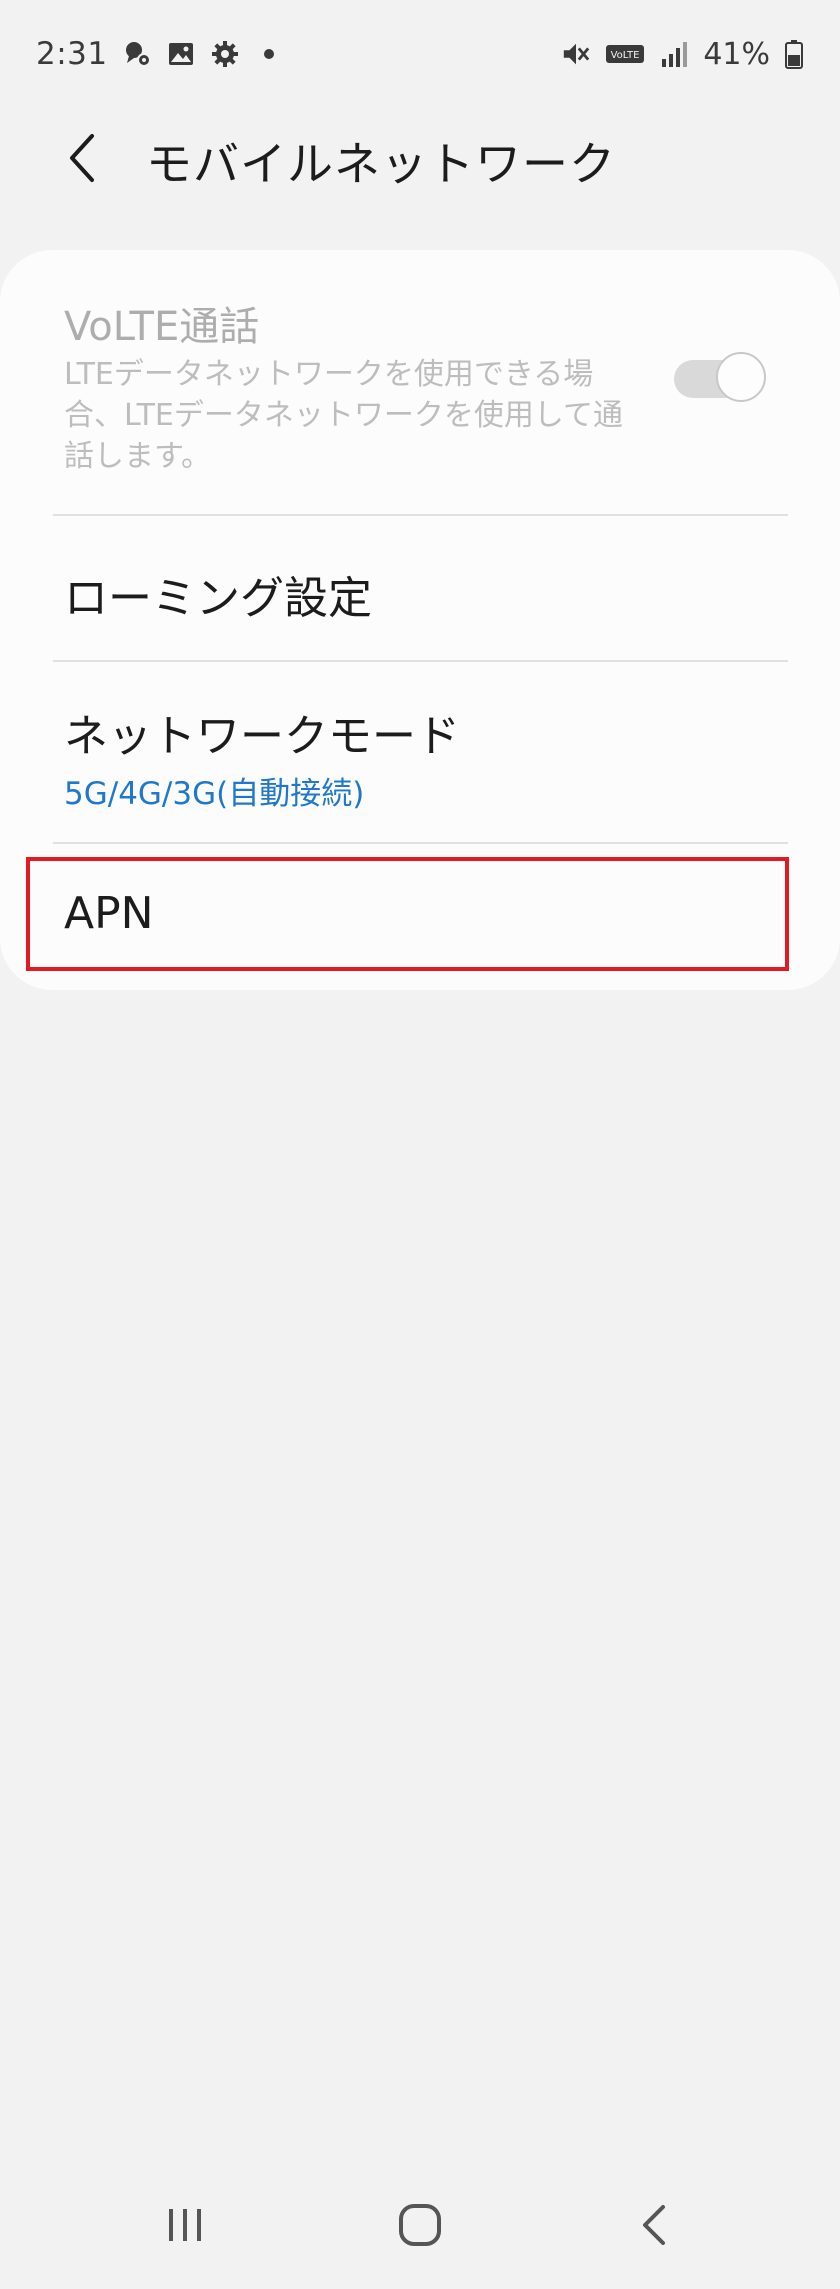  I want to click on apn-highlight-box, so click(407, 914).